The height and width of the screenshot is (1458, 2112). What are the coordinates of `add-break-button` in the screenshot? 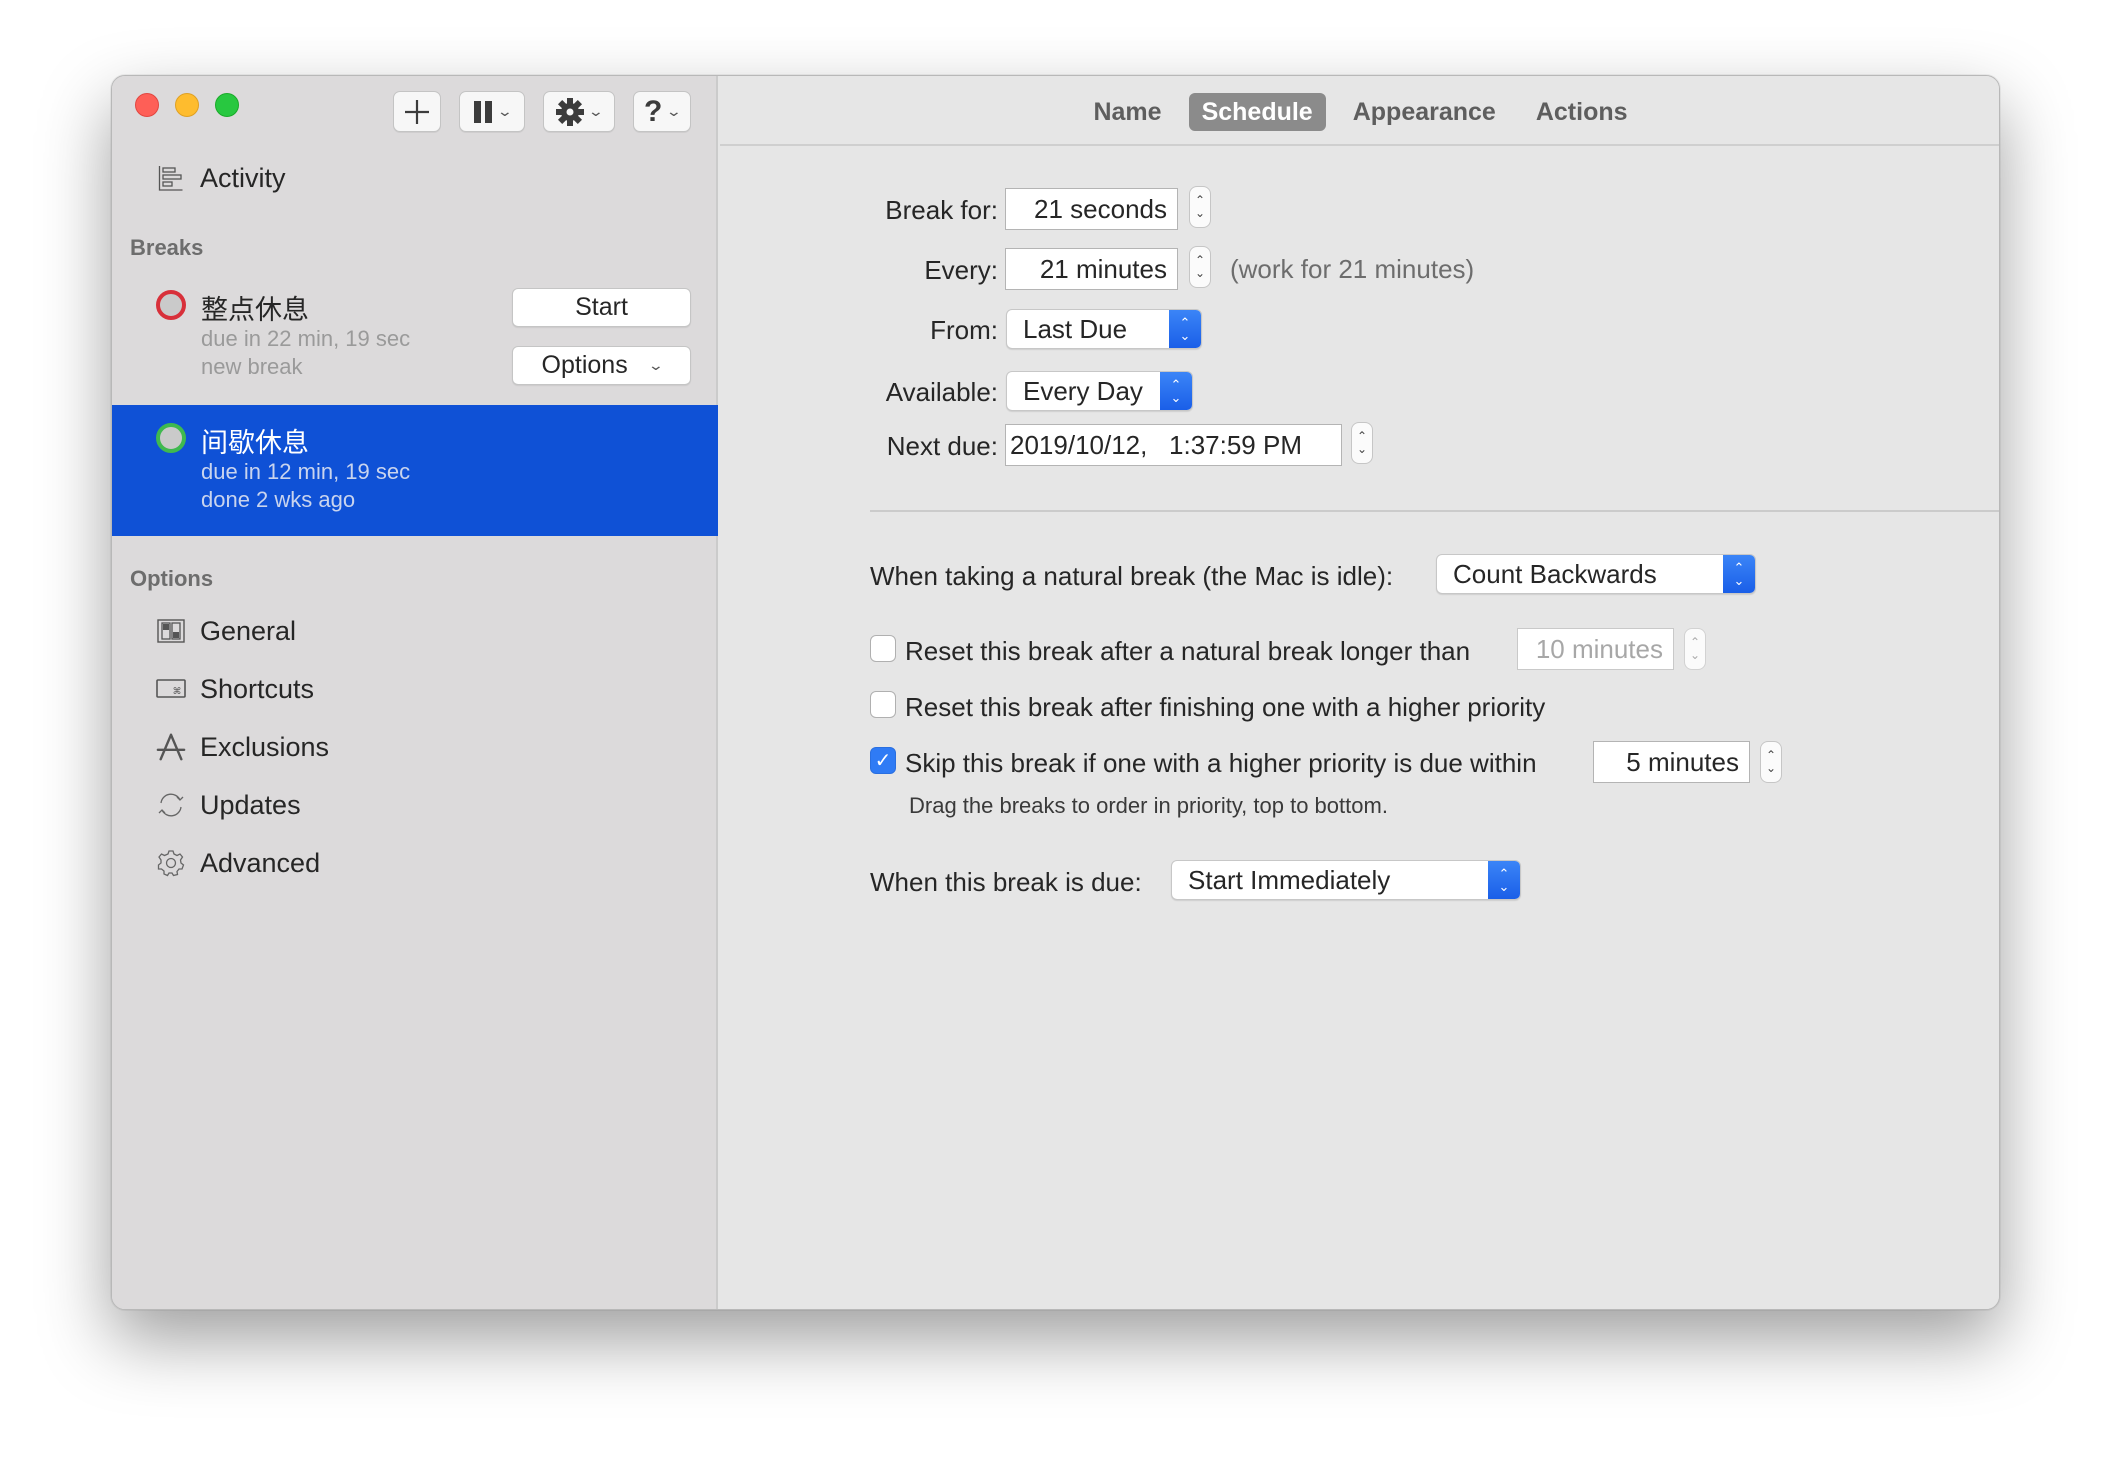 It's located at (417, 111).